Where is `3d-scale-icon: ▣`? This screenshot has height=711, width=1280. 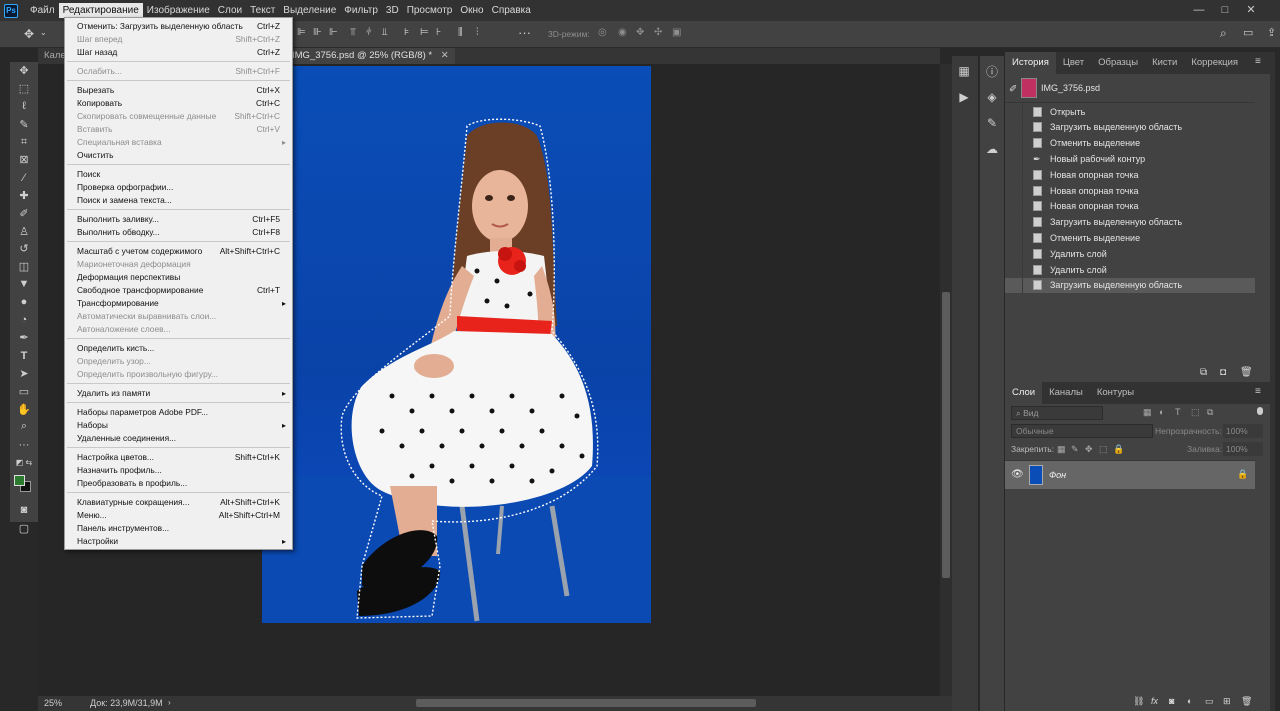
3d-scale-icon: ▣ is located at coordinates (676, 32).